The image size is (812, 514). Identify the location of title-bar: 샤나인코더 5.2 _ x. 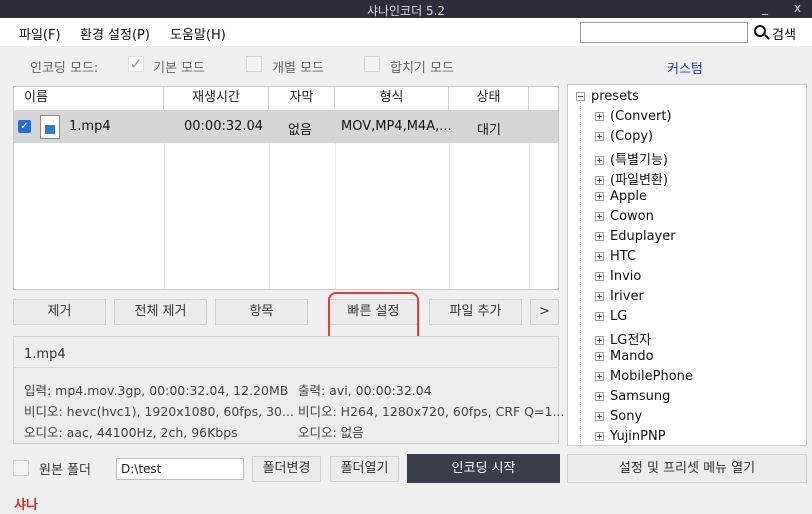
(406, 9).